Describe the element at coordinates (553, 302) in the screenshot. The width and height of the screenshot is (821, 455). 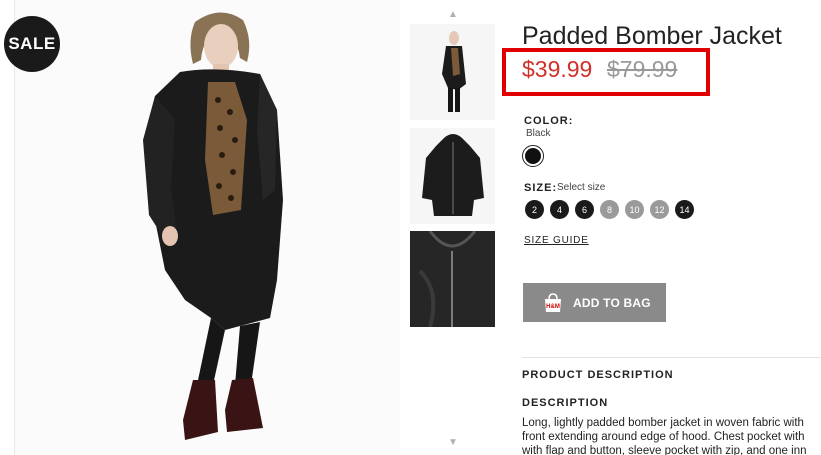
I see `shopping-bag-icon: H&M` at that location.